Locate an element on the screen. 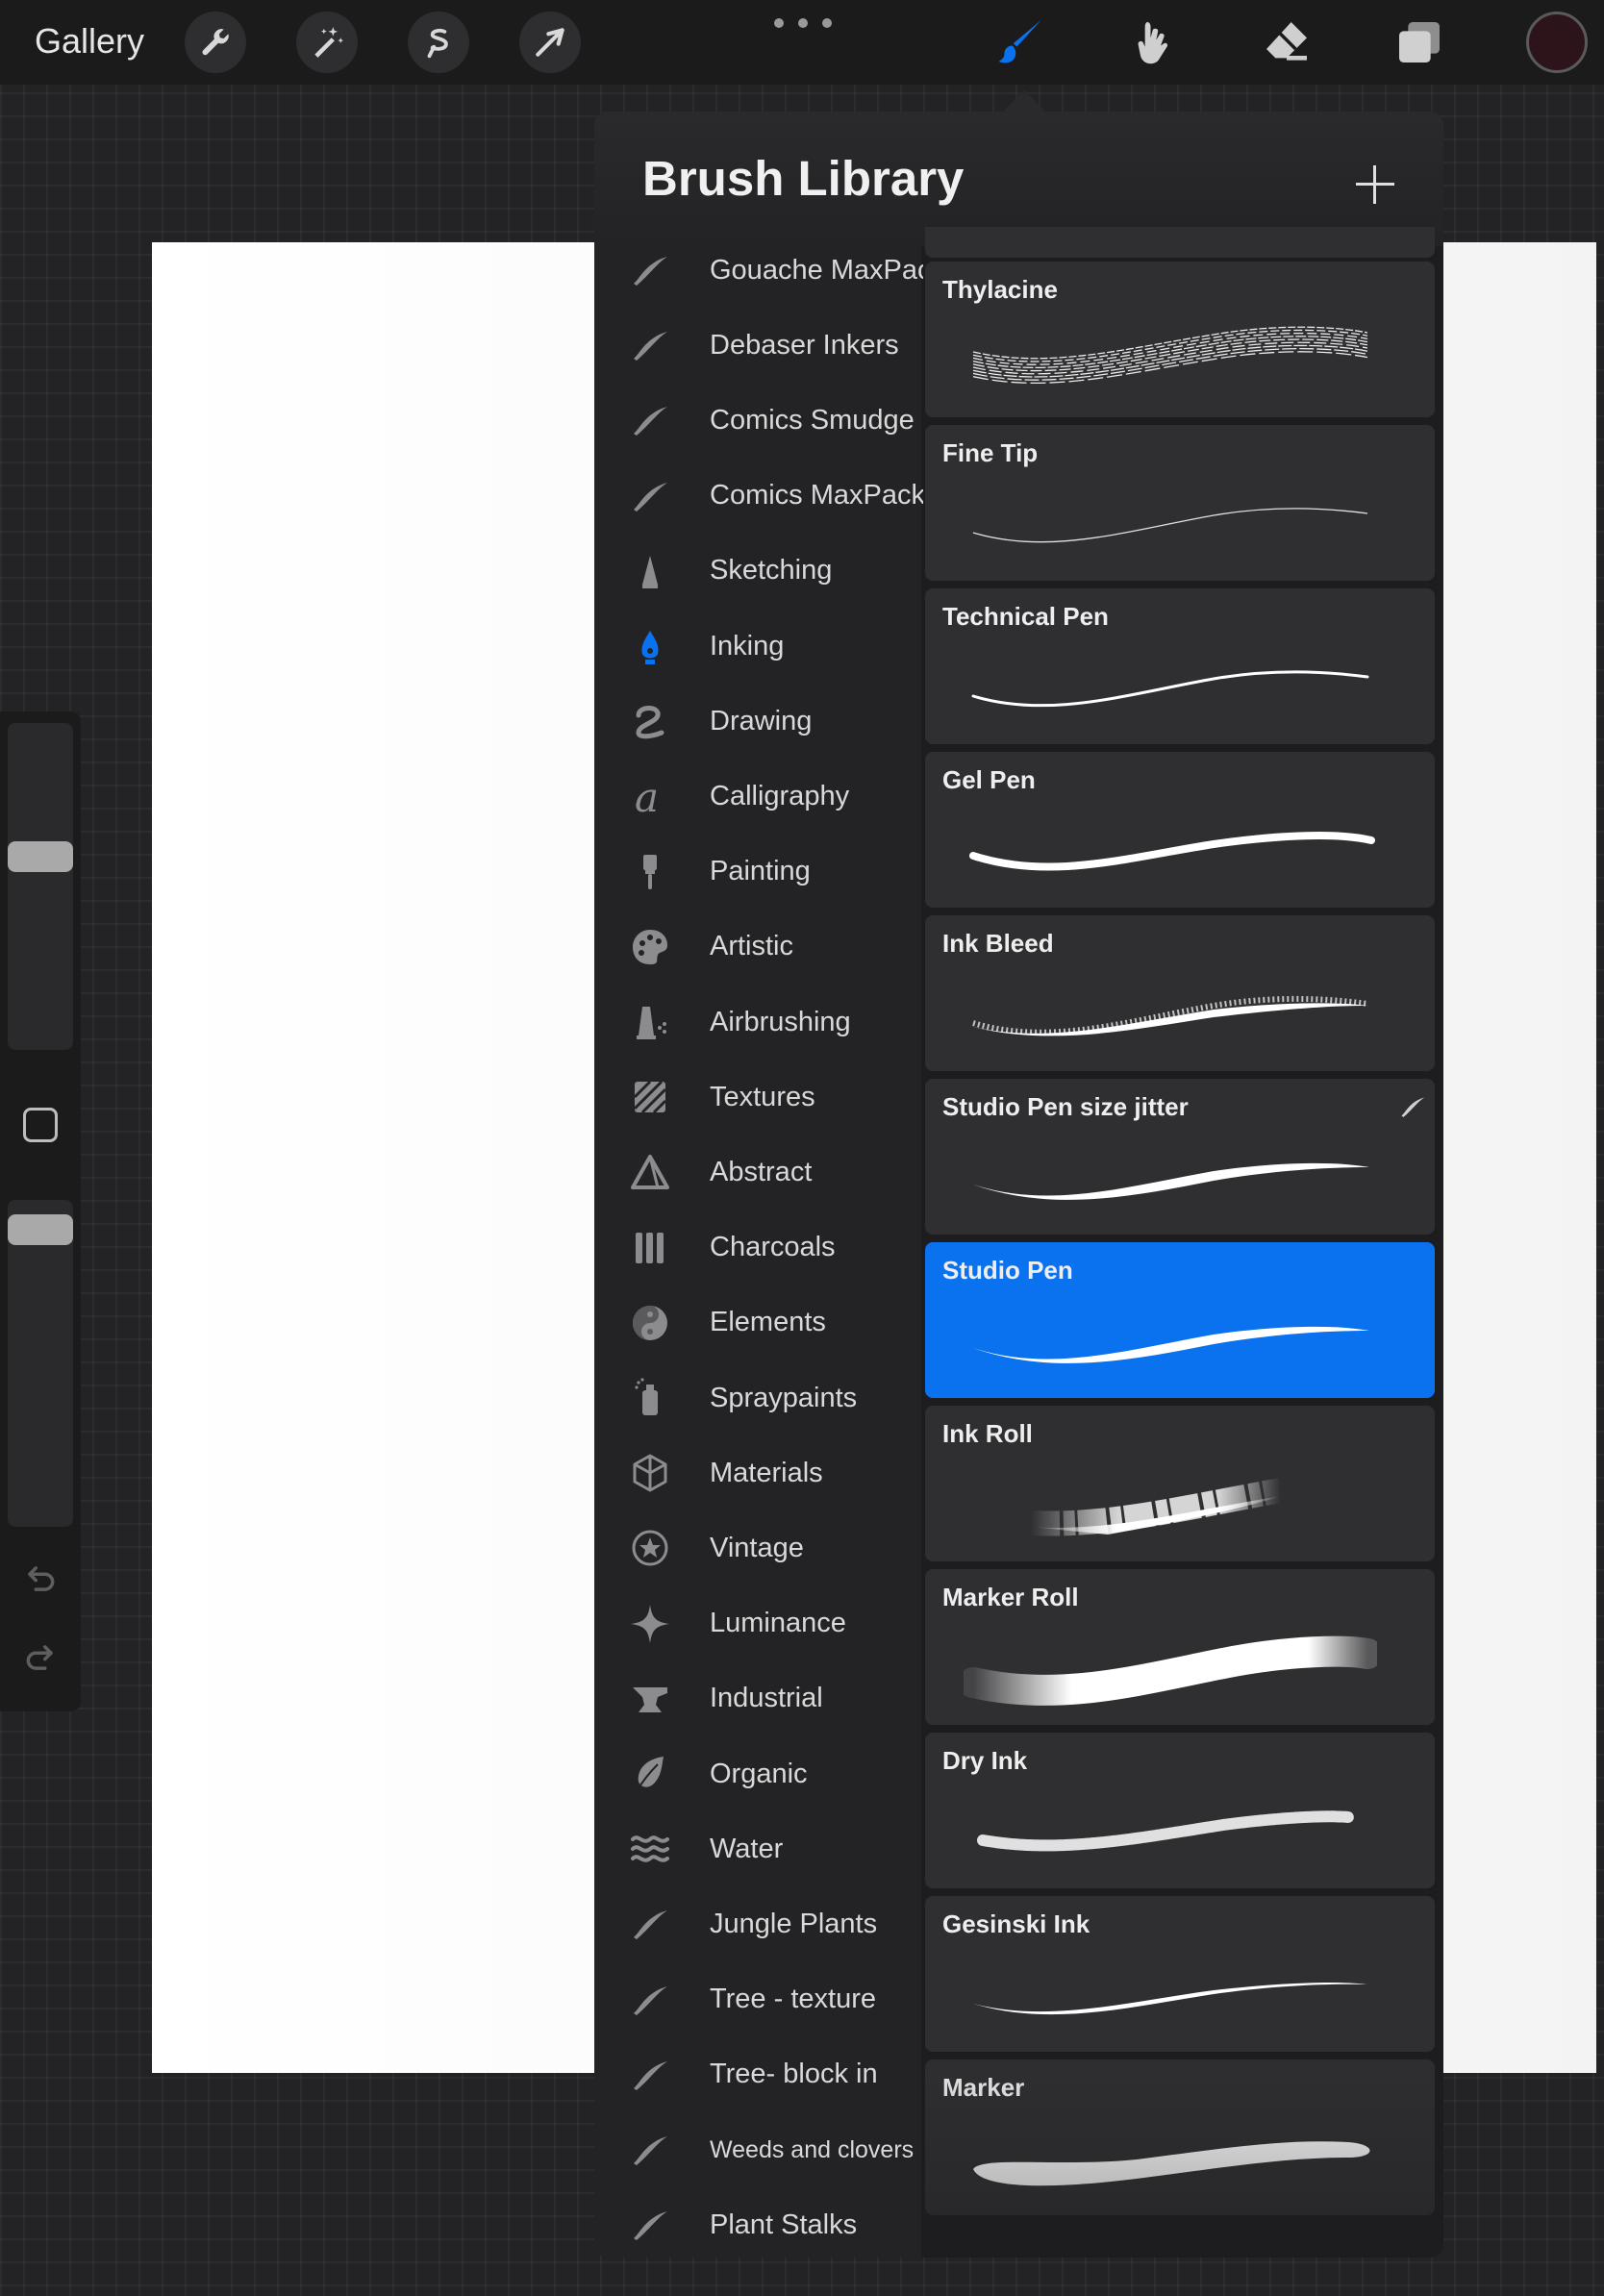 The height and width of the screenshot is (2296, 1604). brush-tool-button is located at coordinates (1021, 42).